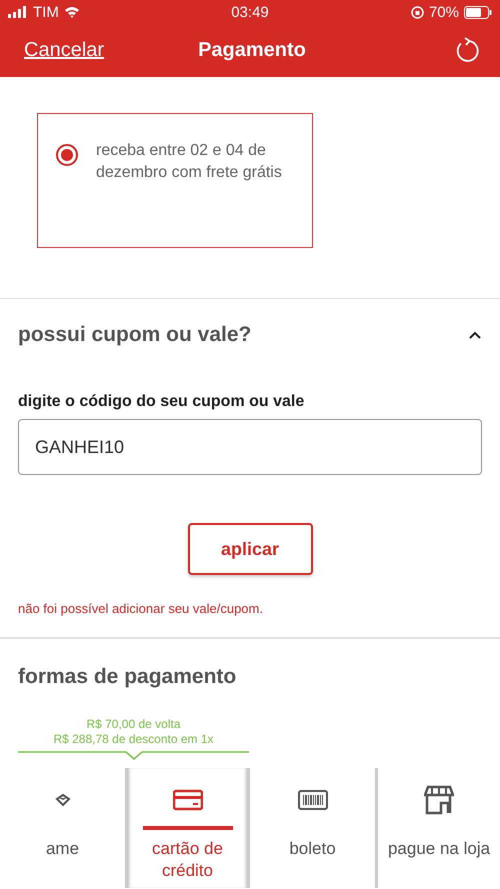  What do you see at coordinates (133, 739) in the screenshot?
I see `cashback-text: R$ 288,78 de desconto em 1x` at bounding box center [133, 739].